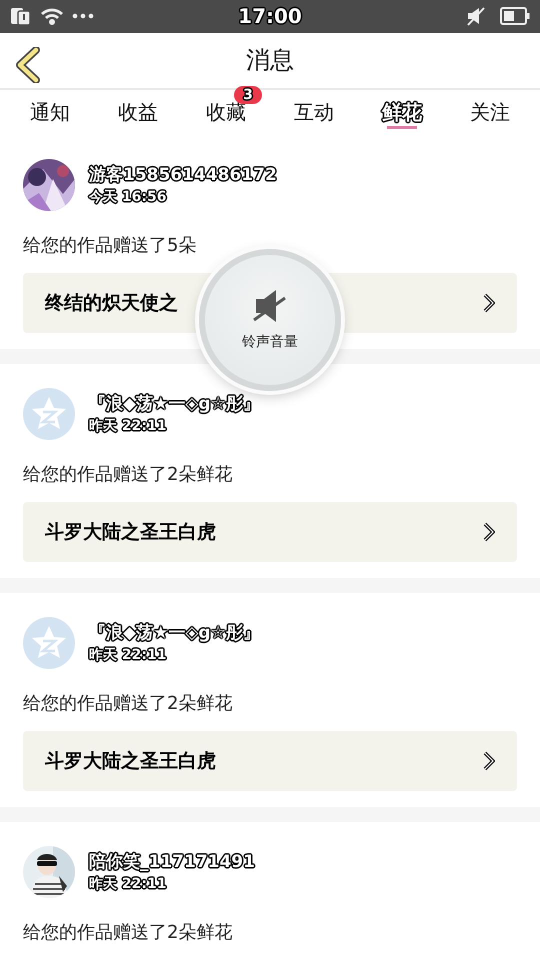 The height and width of the screenshot is (960, 540). I want to click on user-name: 游客1585614486172, so click(183, 174).